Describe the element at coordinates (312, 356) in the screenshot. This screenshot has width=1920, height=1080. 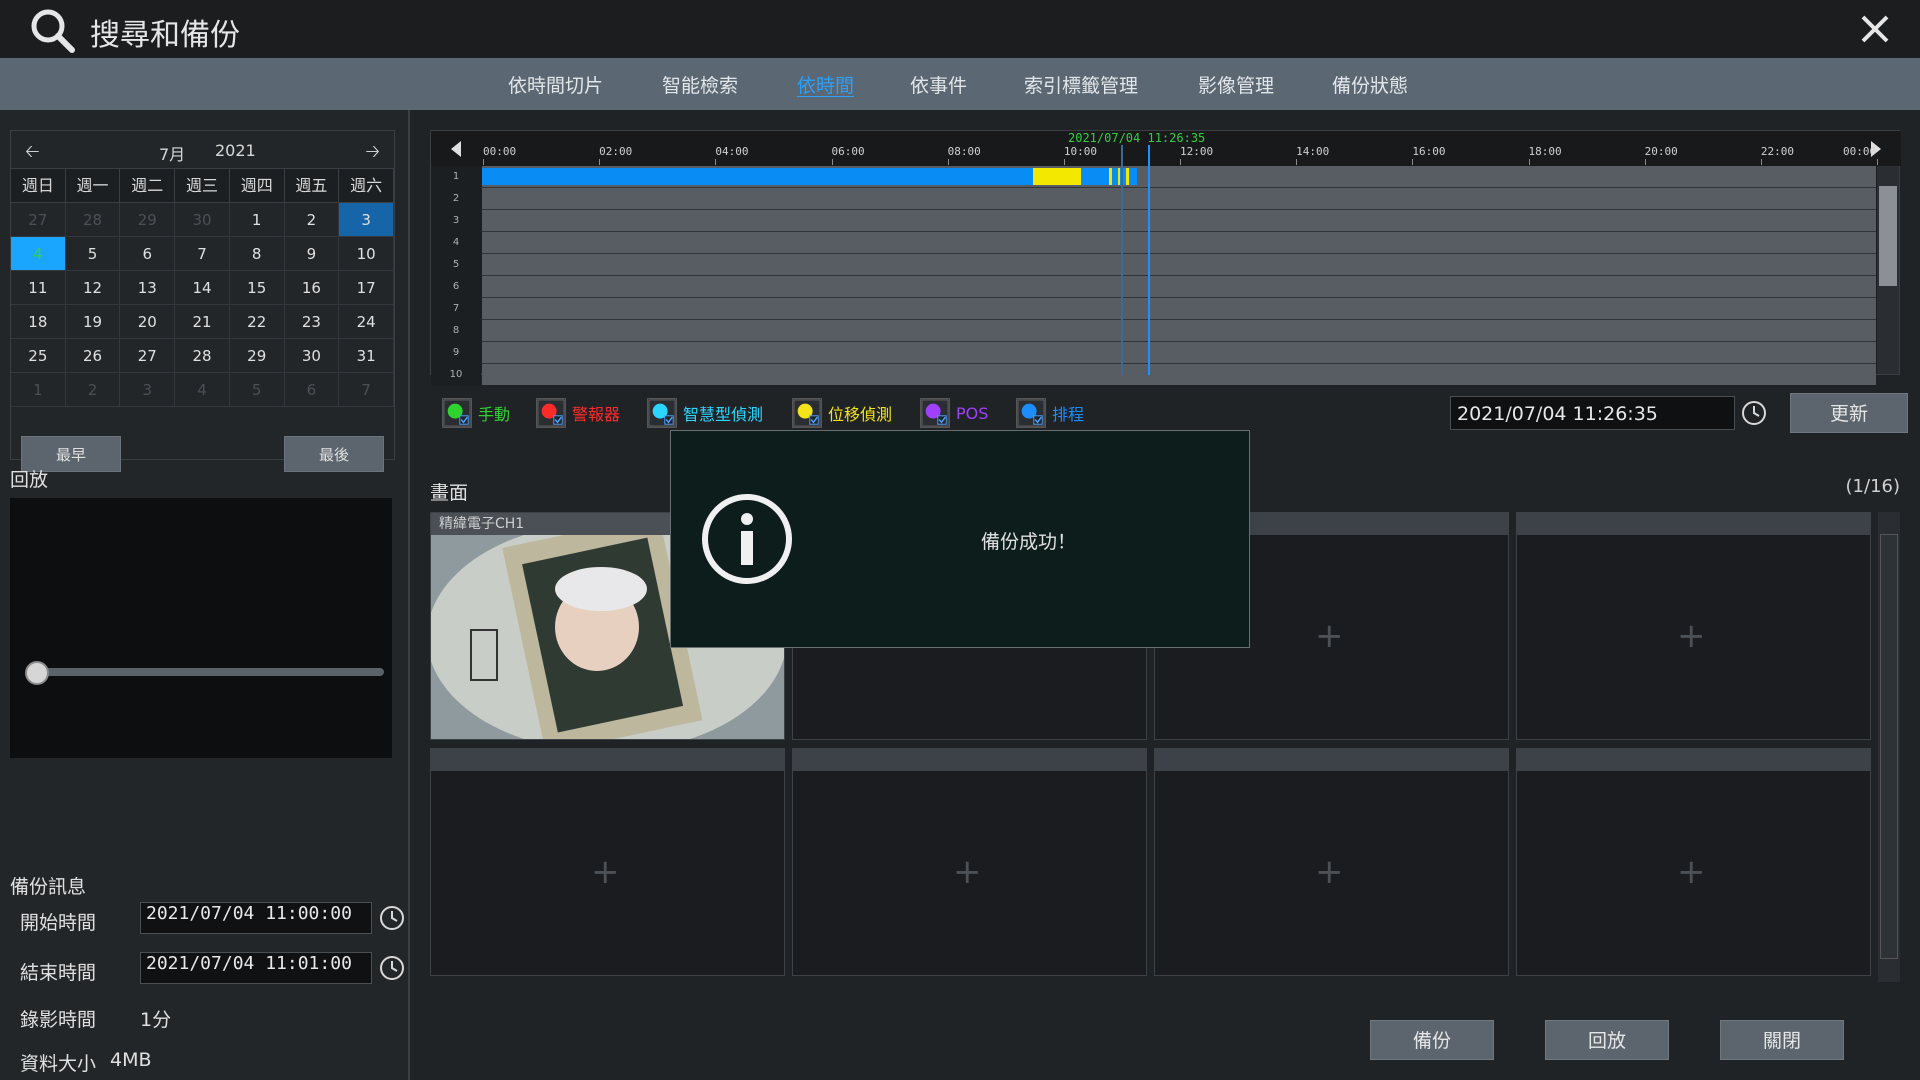
I see `calendar-day: 30` at that location.